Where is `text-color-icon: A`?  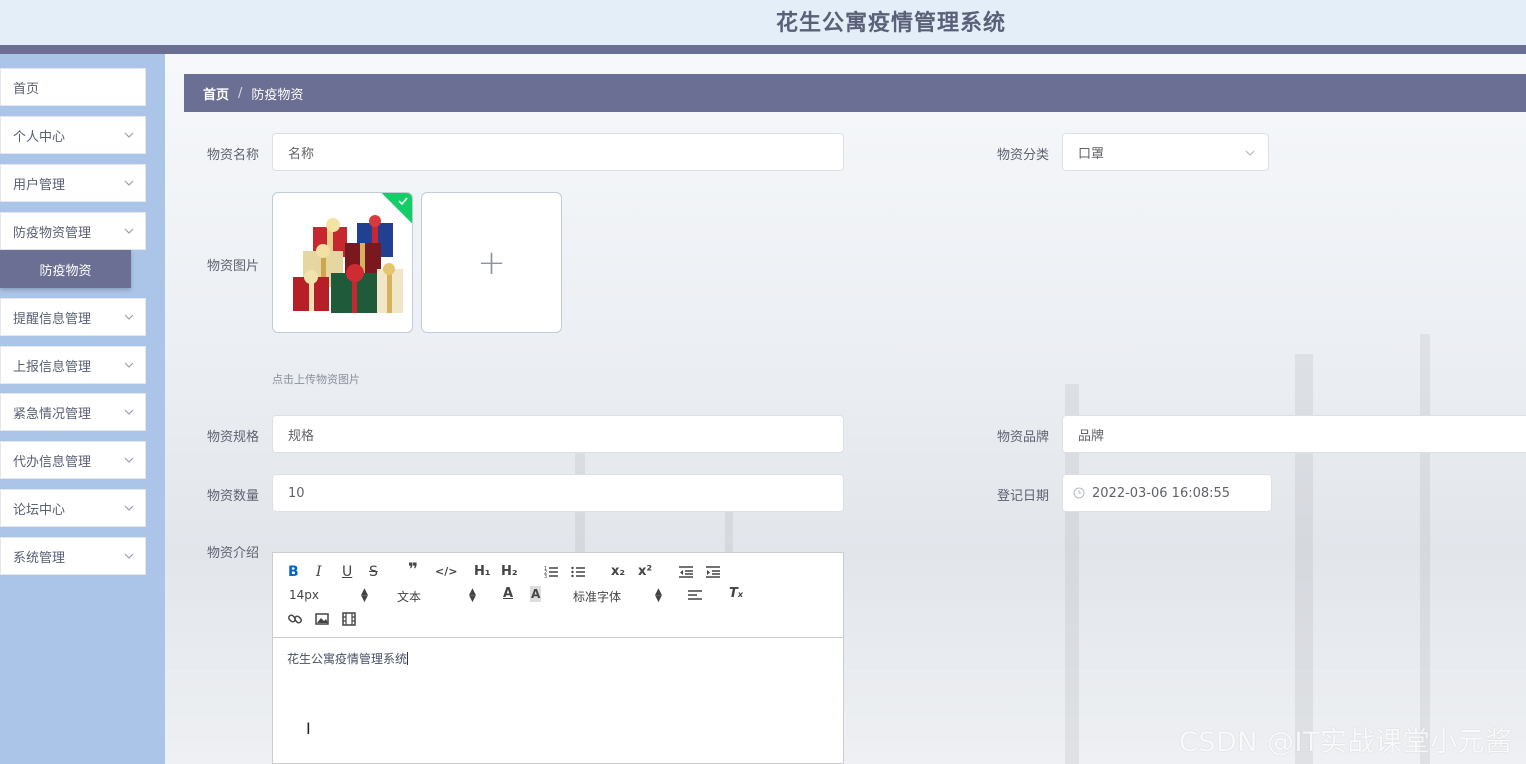
text-color-icon: A is located at coordinates (508, 594).